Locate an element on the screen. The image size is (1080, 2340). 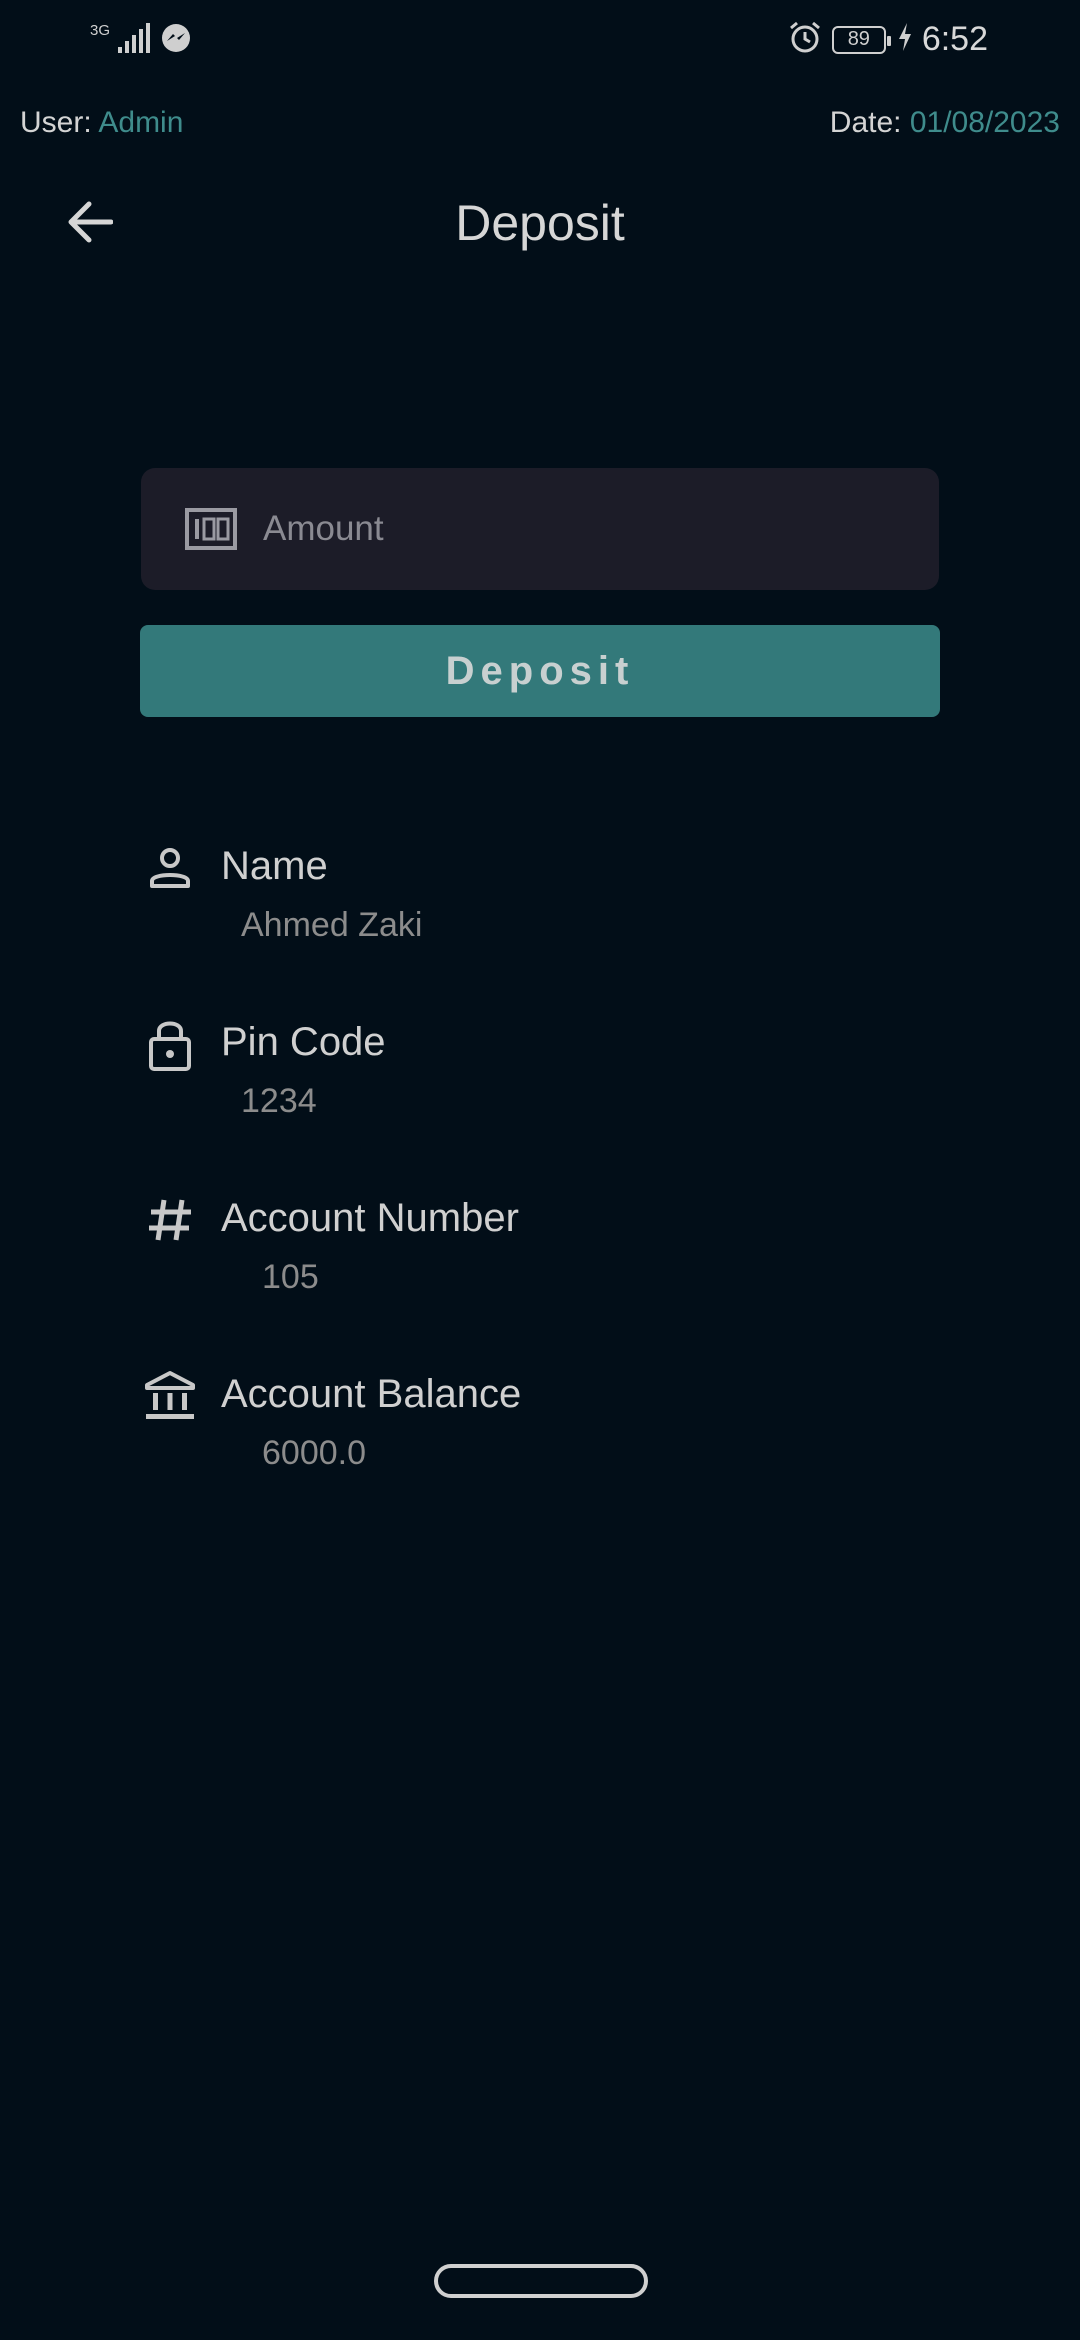
alarm-icon is located at coordinates (805, 39).